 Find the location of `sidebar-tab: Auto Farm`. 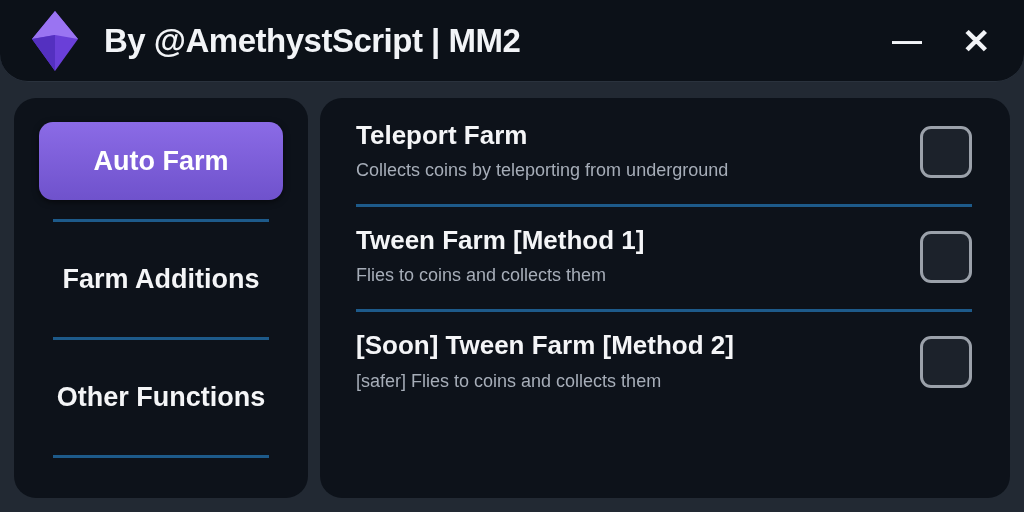

sidebar-tab: Auto Farm is located at coordinates (161, 161).